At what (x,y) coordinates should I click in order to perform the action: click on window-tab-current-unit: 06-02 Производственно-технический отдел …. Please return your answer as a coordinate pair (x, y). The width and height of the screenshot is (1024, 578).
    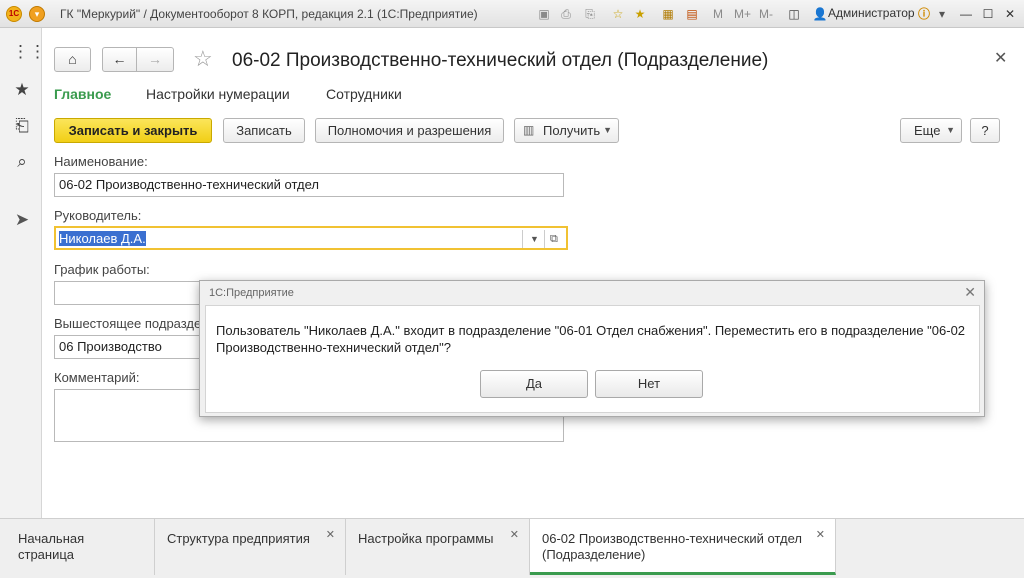
    Looking at the image, I should click on (683, 547).